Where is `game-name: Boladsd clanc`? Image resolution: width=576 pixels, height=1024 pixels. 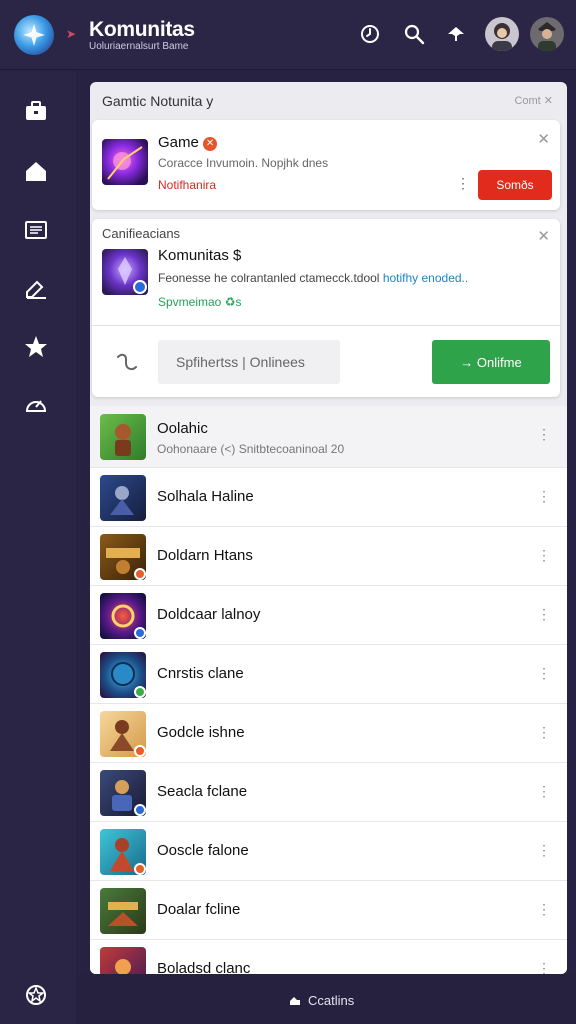
game-name: Boladsd clanc is located at coordinates (204, 967).